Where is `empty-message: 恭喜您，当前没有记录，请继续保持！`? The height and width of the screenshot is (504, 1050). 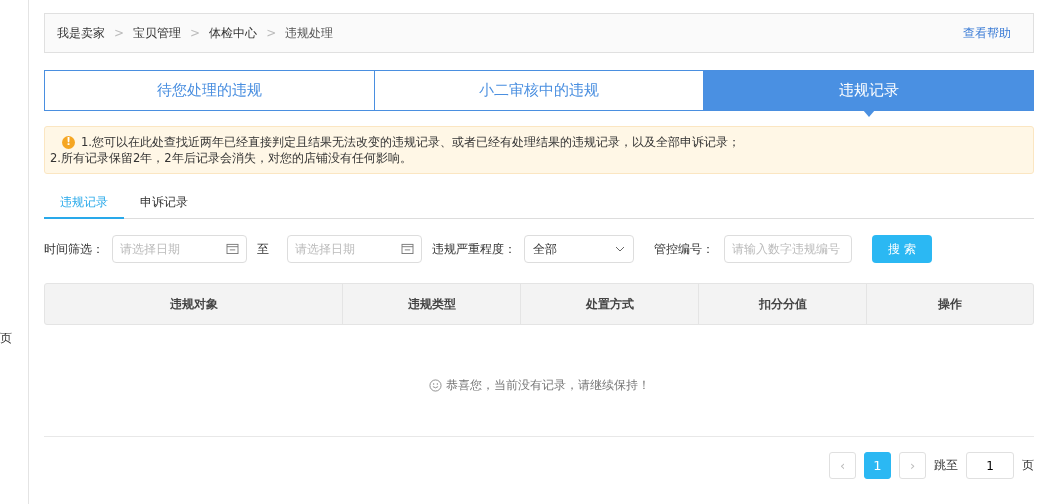 empty-message: 恭喜您，当前没有记录，请继续保持！ is located at coordinates (547, 385).